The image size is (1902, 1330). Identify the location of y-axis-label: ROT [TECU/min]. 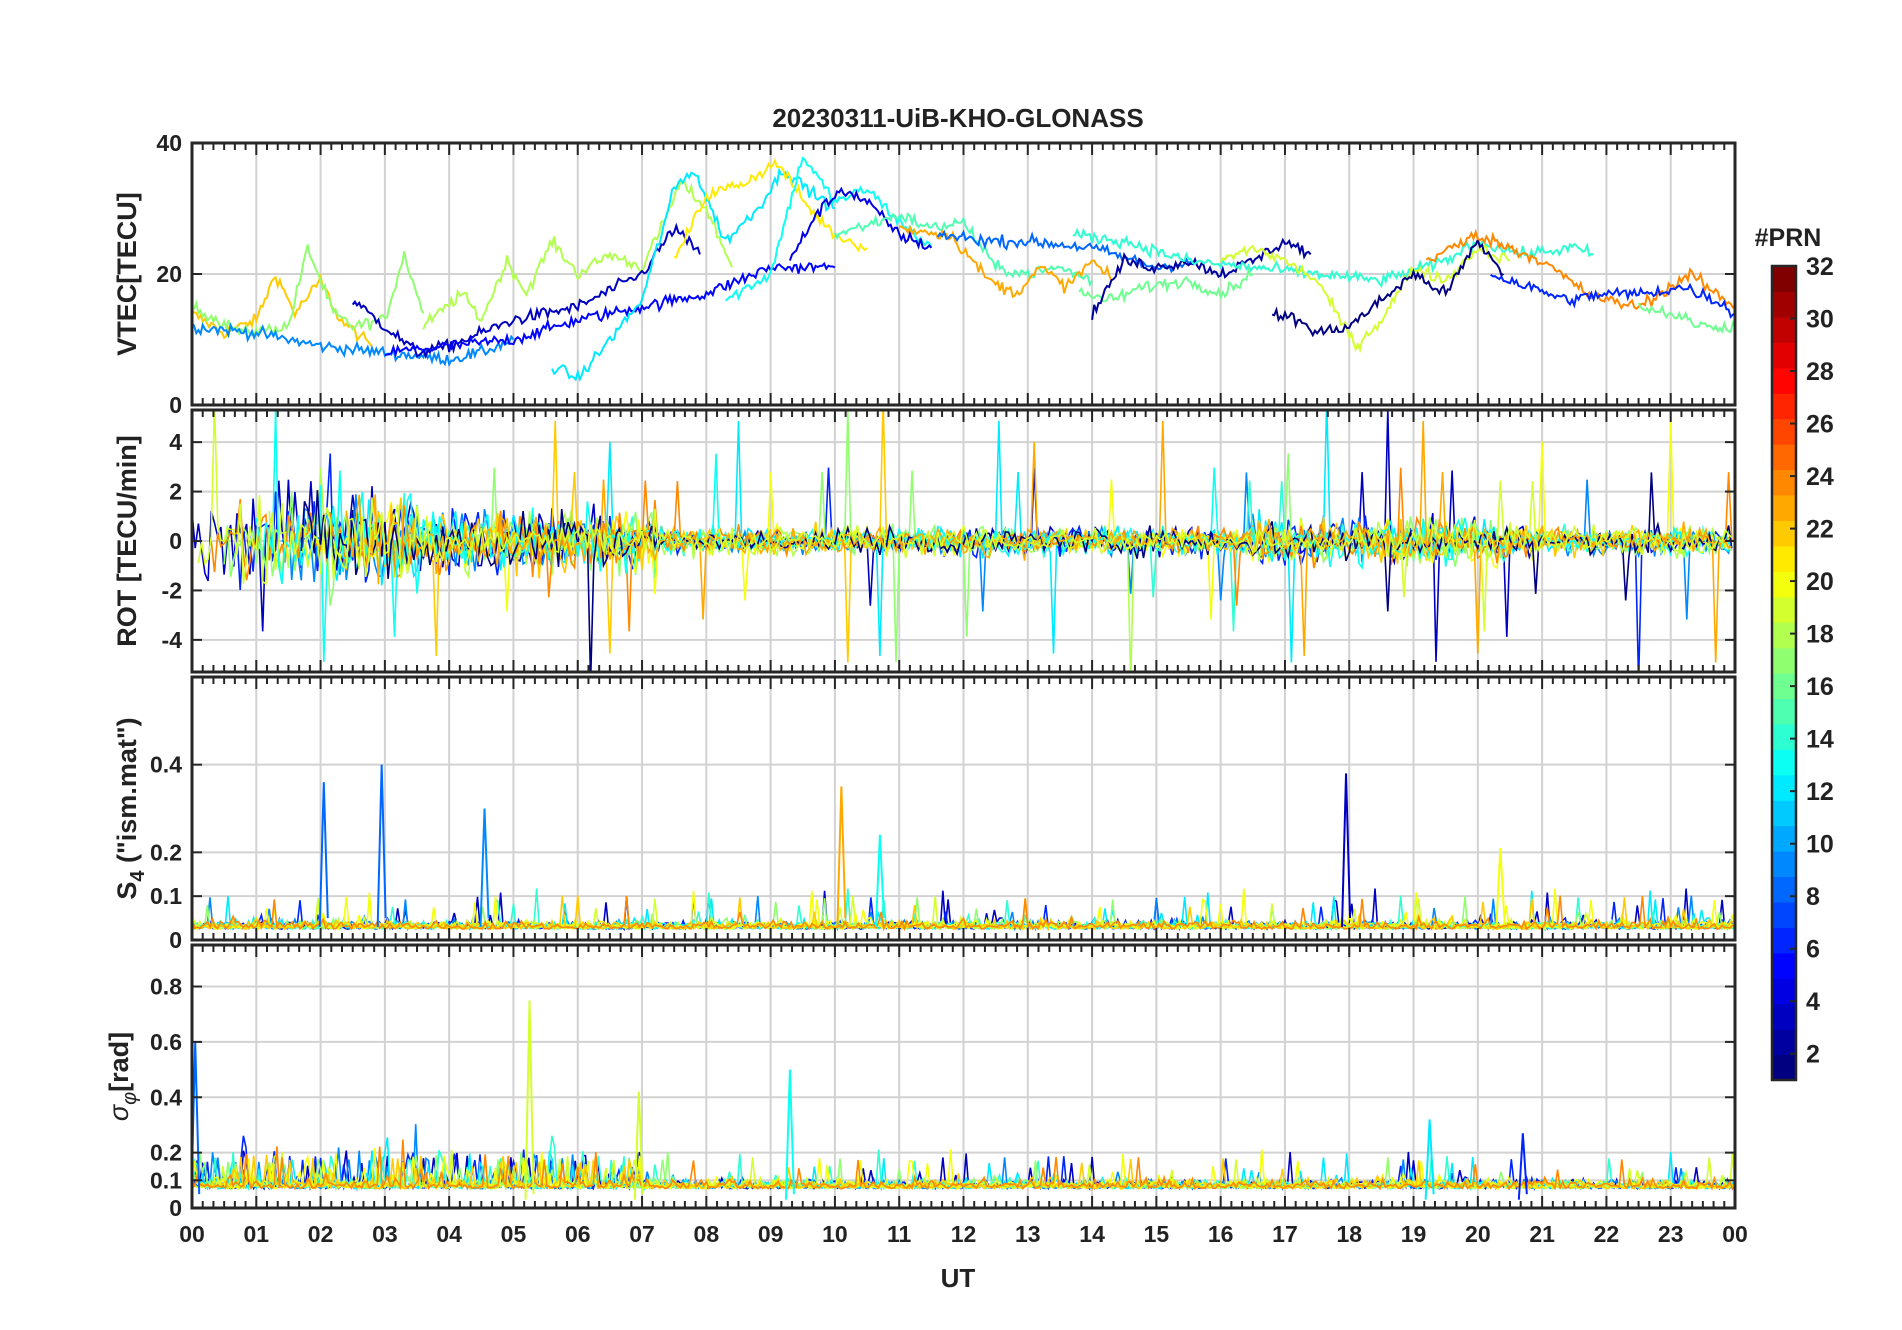
(127, 540).